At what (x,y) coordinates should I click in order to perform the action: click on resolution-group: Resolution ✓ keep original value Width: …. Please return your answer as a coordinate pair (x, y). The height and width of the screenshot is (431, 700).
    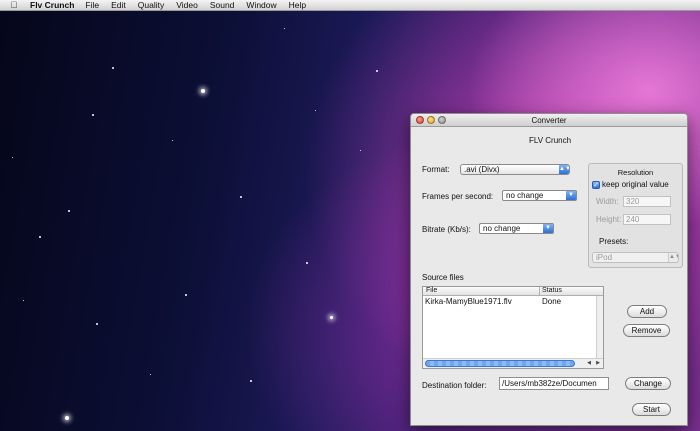
    Looking at the image, I should click on (635, 215).